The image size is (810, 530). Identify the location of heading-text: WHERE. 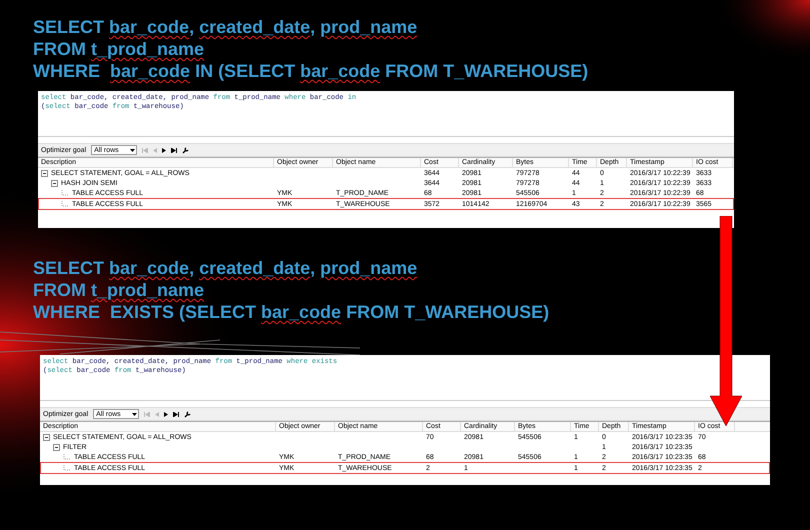
(67, 71).